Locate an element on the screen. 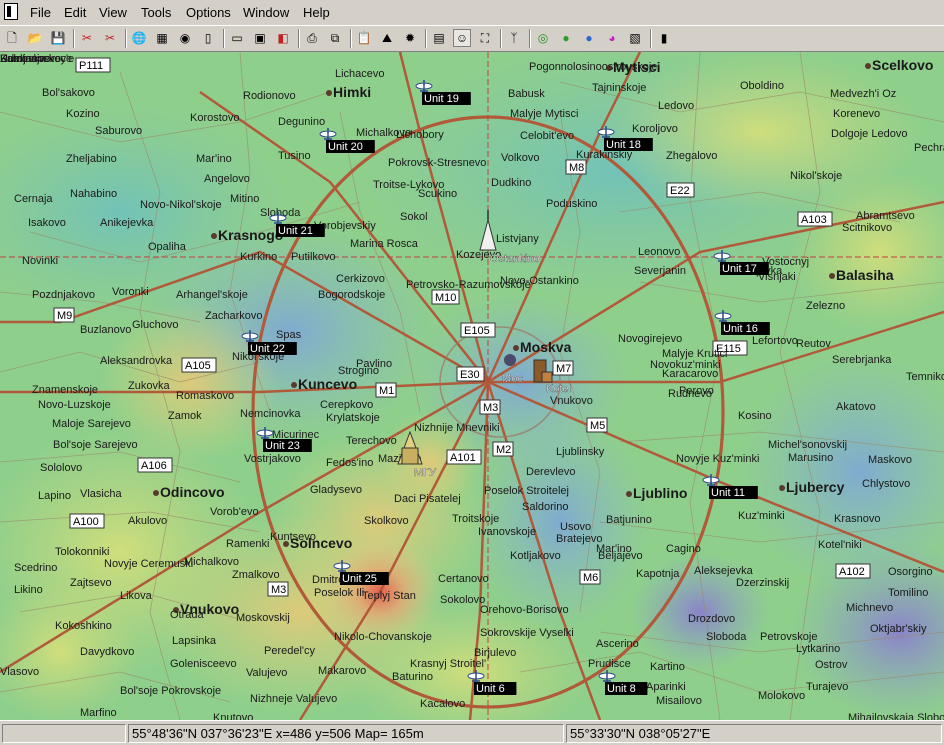  city-label: Cerepkovo is located at coordinates (346, 405).